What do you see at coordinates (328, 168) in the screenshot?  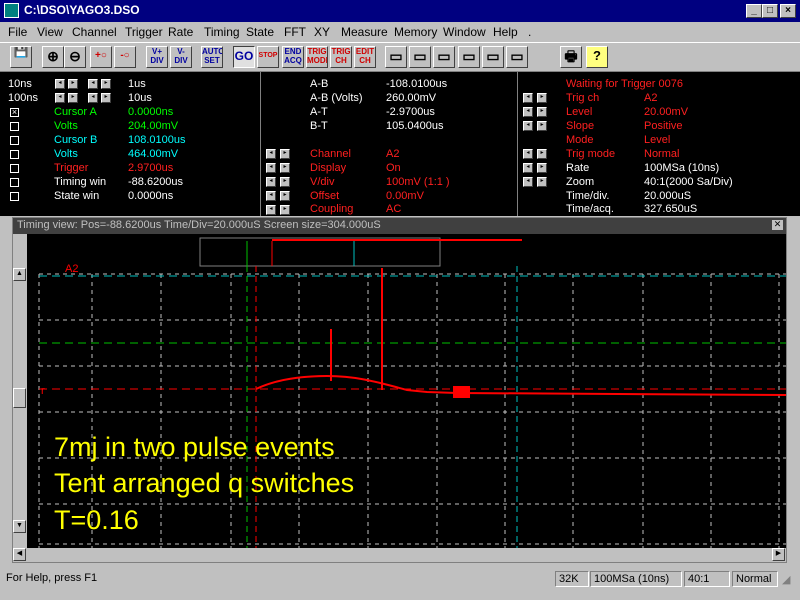 I see `display-label: Display` at bounding box center [328, 168].